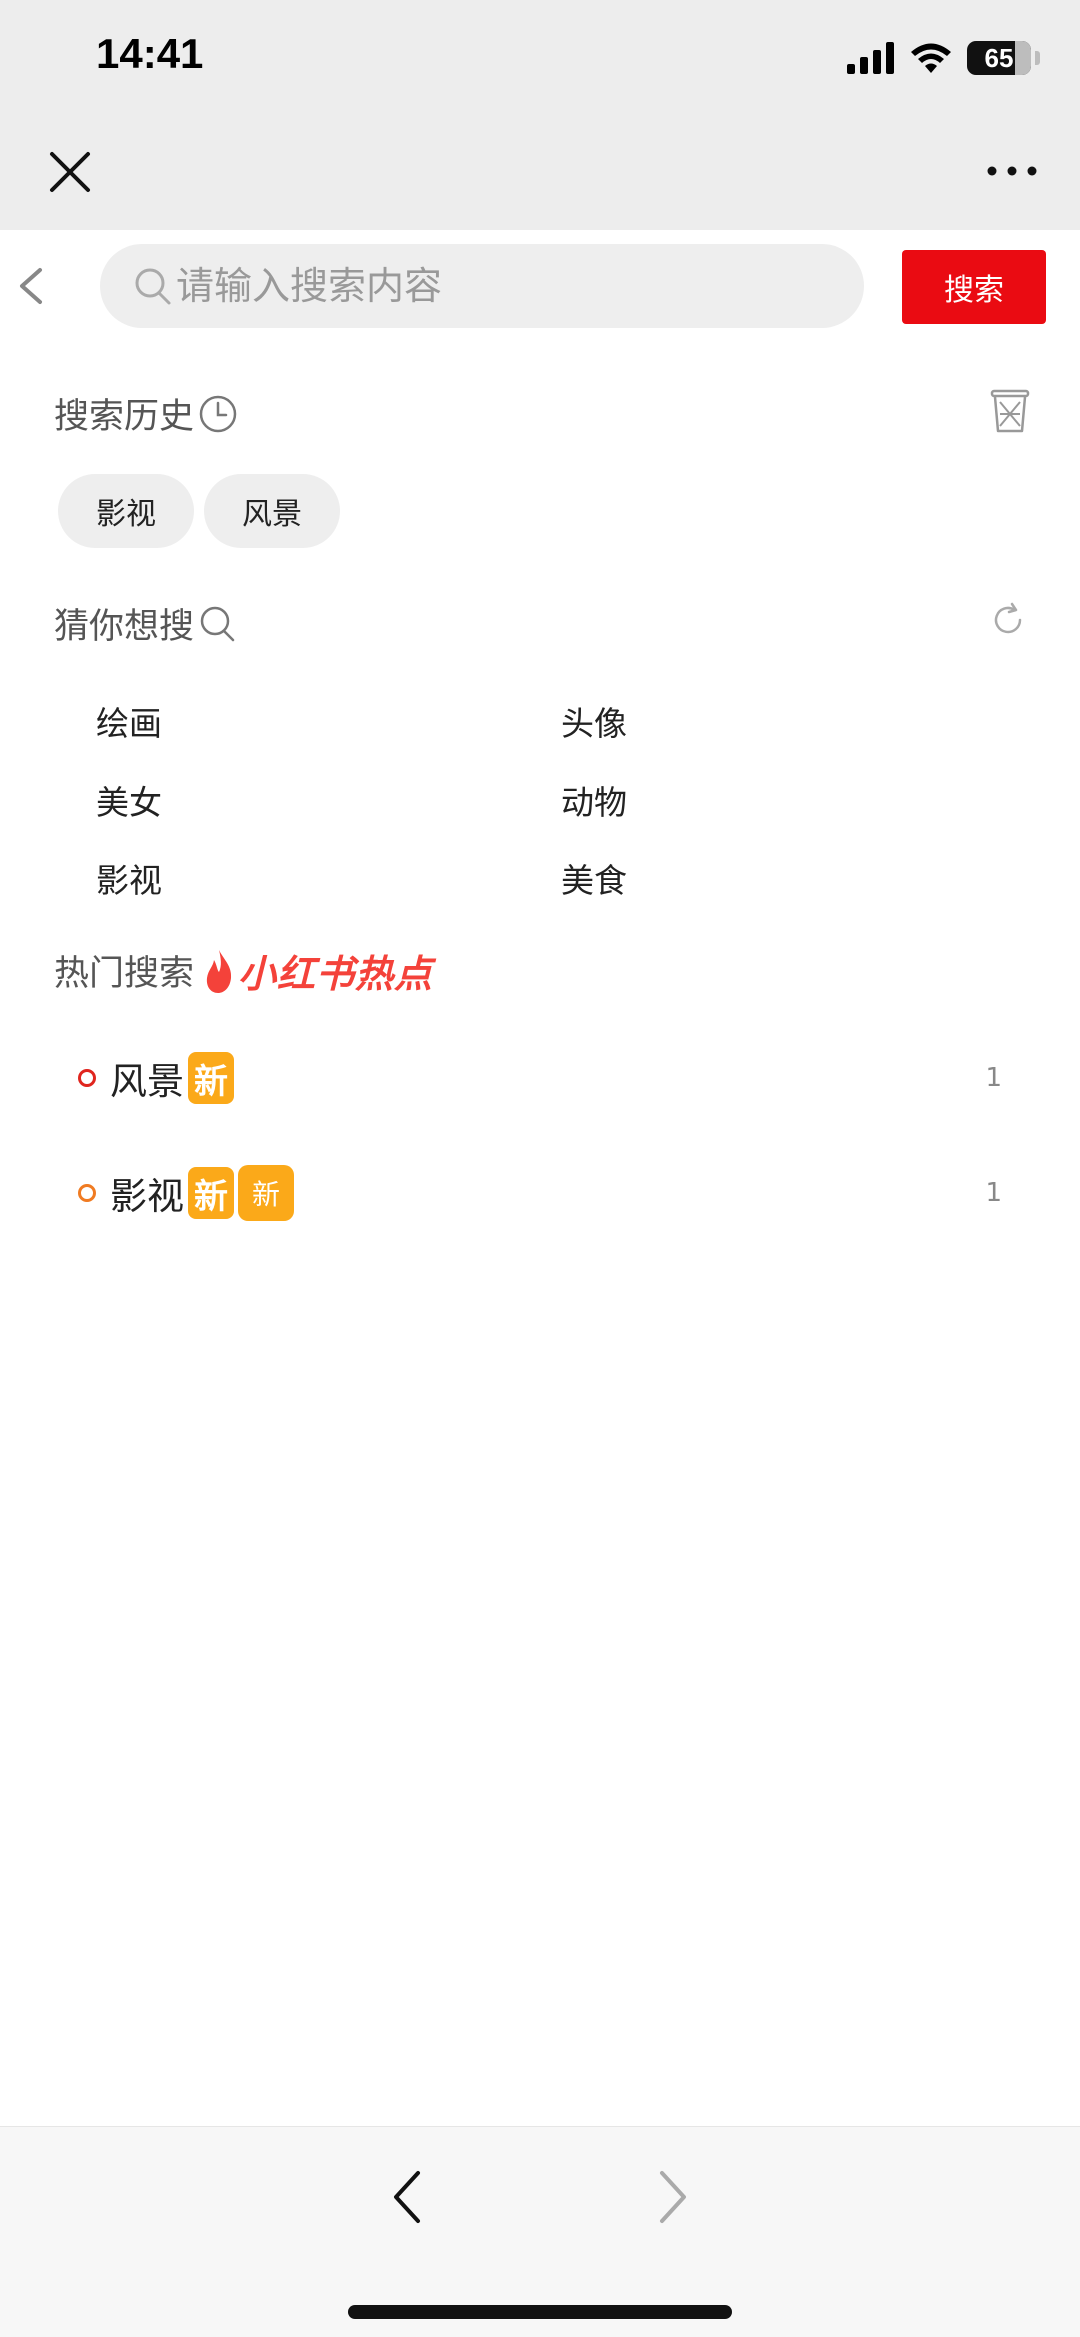 The width and height of the screenshot is (1080, 2337). What do you see at coordinates (124, 627) in the screenshot?
I see `guess-title: 猜你想搜` at bounding box center [124, 627].